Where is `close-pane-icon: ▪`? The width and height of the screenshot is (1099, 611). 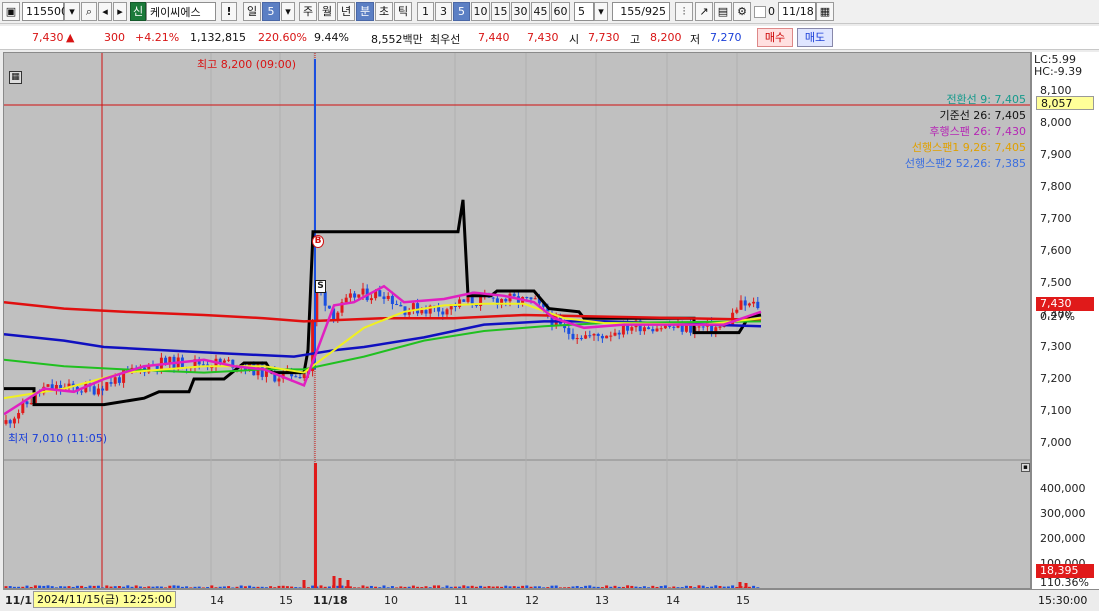
close-pane-icon: ▪ is located at coordinates (1025, 467).